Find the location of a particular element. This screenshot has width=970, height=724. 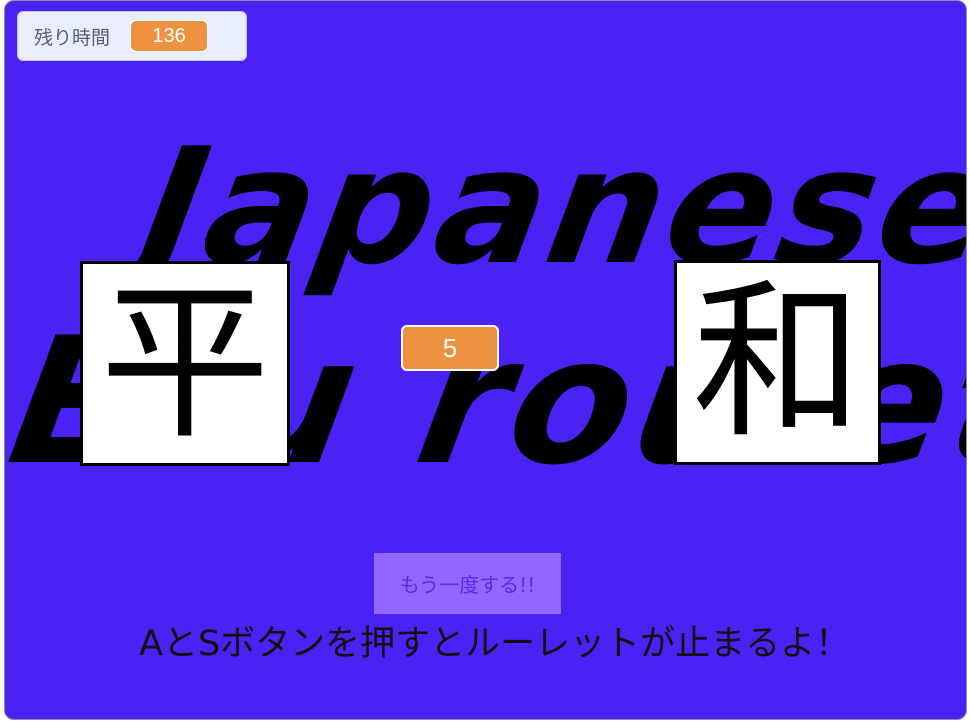

time-remaining-label: 残り時間 is located at coordinates (72, 37).